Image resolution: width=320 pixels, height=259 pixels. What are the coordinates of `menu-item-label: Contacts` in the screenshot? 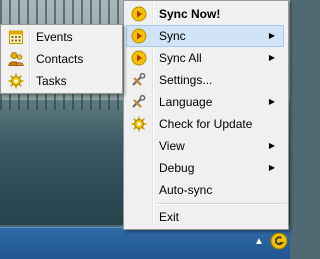 It's located at (60, 59).